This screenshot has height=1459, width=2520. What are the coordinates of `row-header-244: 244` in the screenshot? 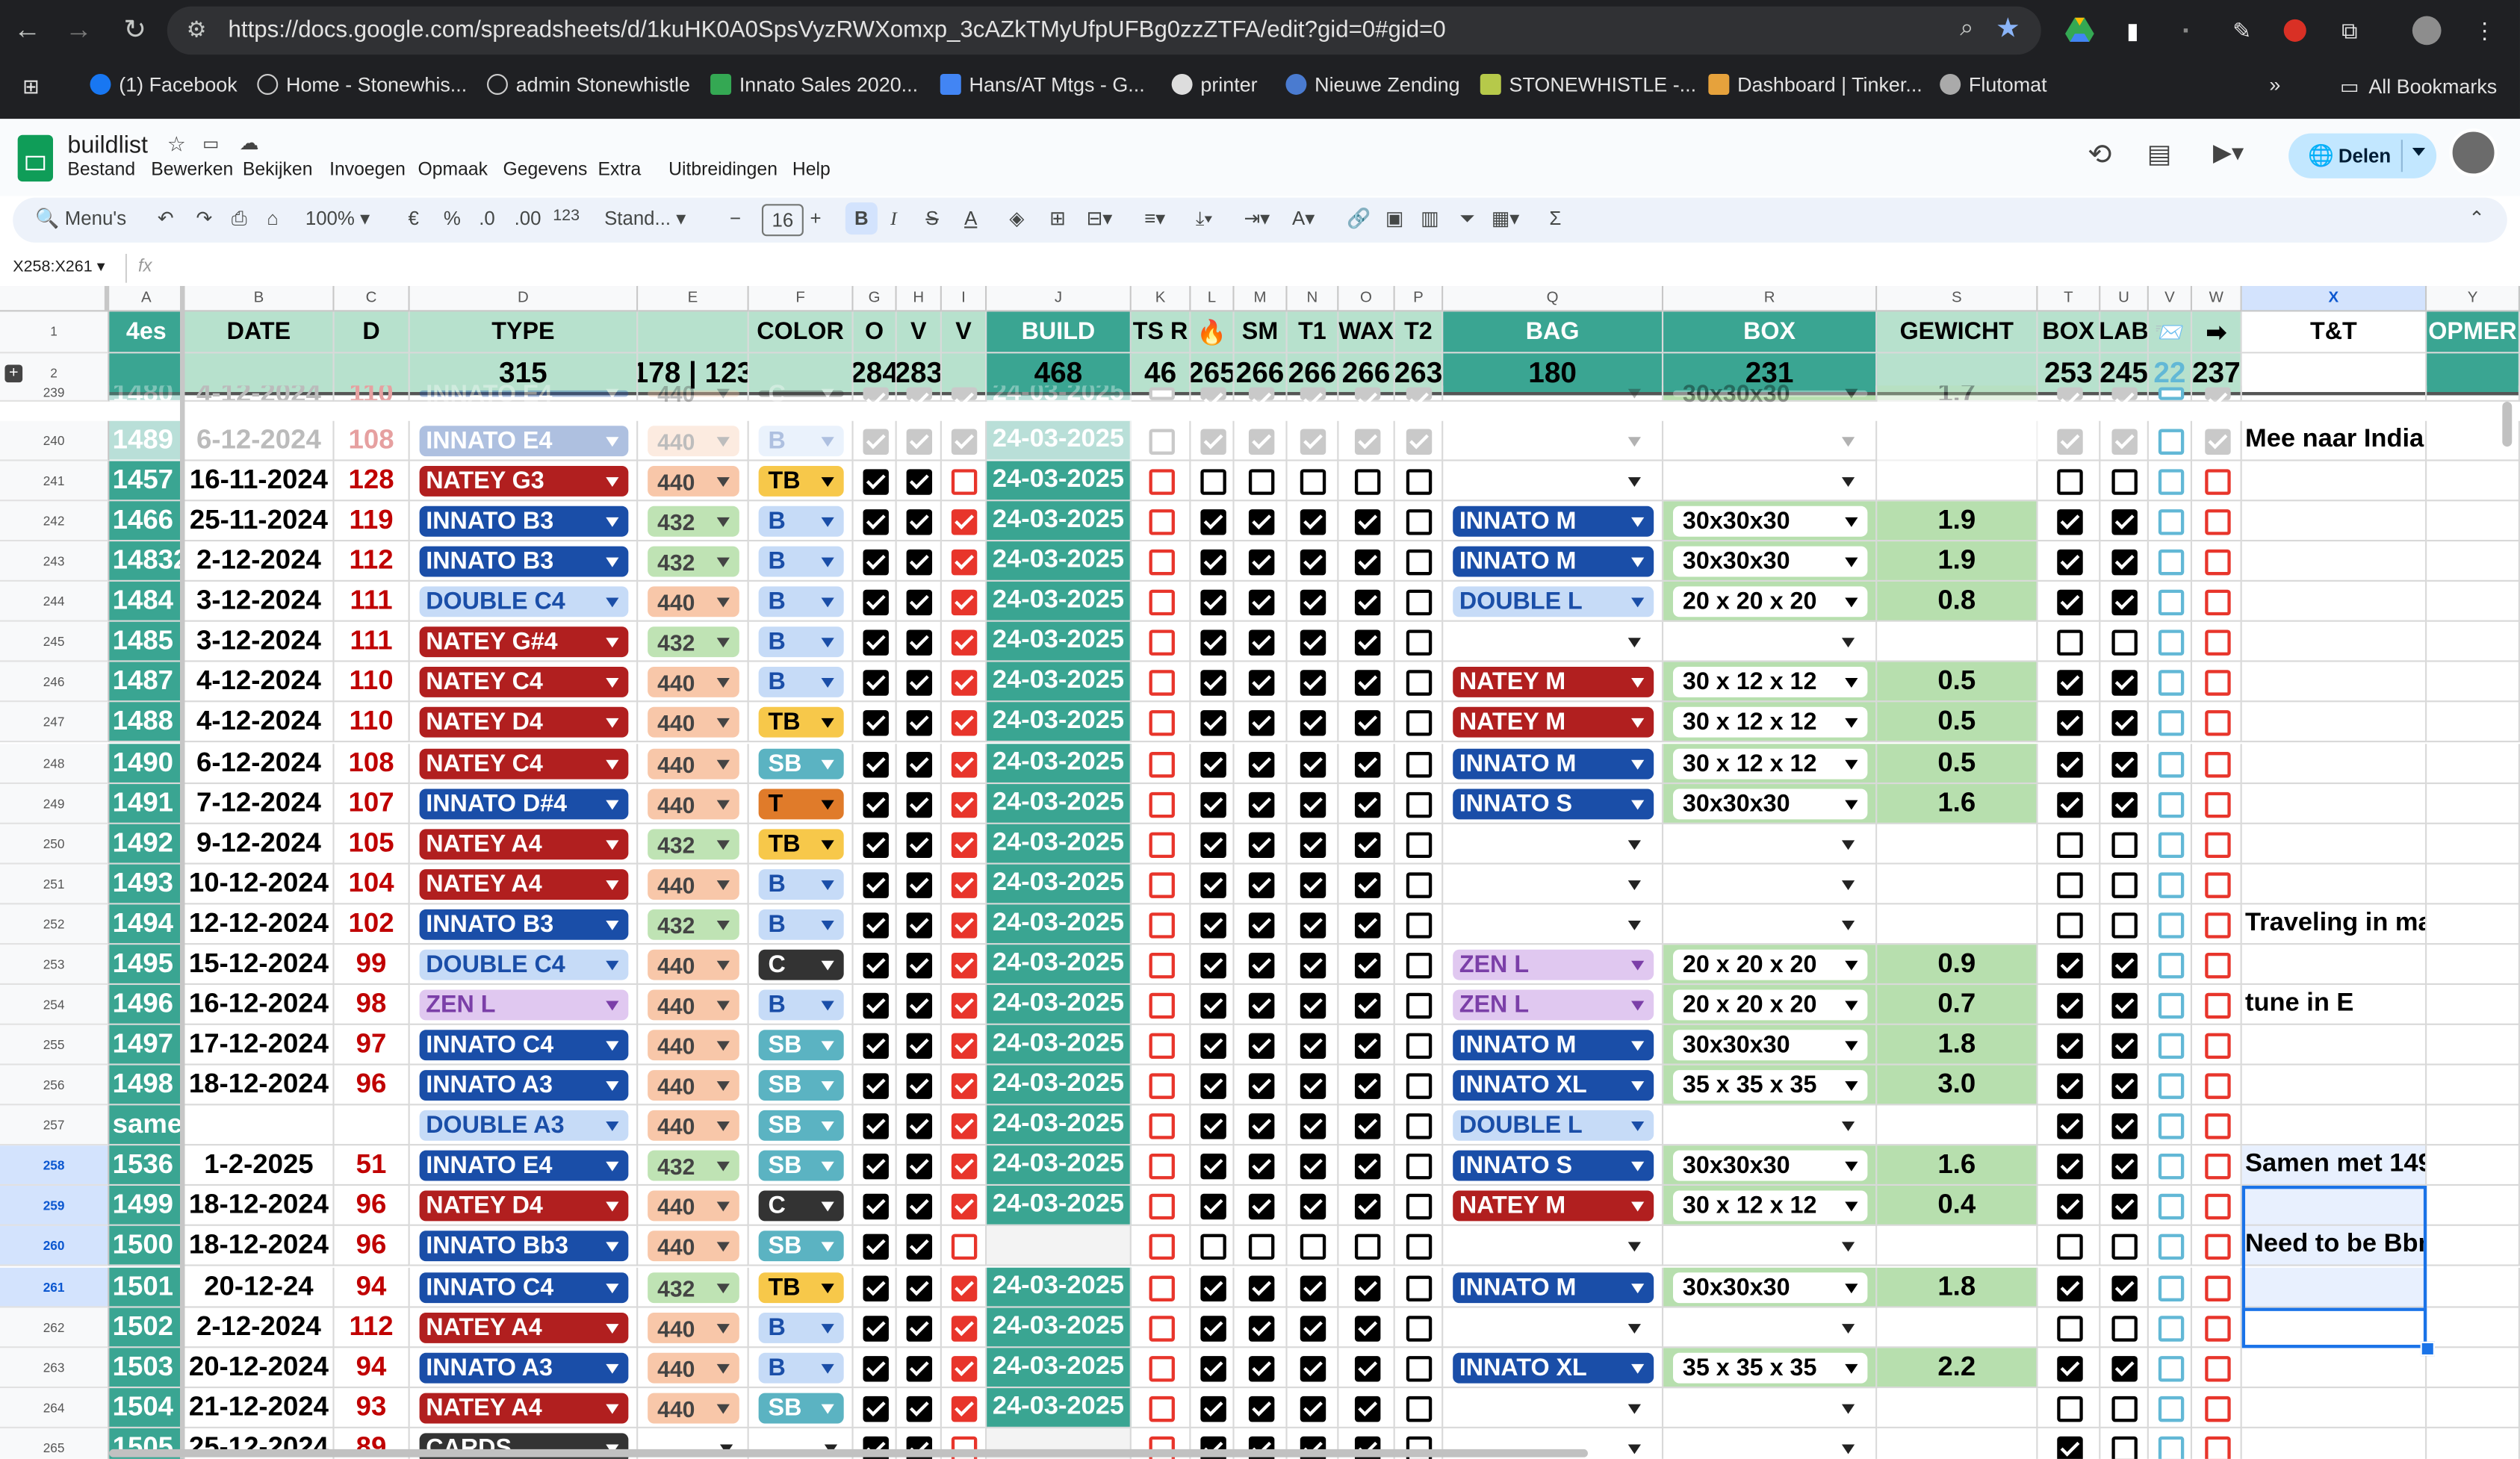 It's located at (55, 601).